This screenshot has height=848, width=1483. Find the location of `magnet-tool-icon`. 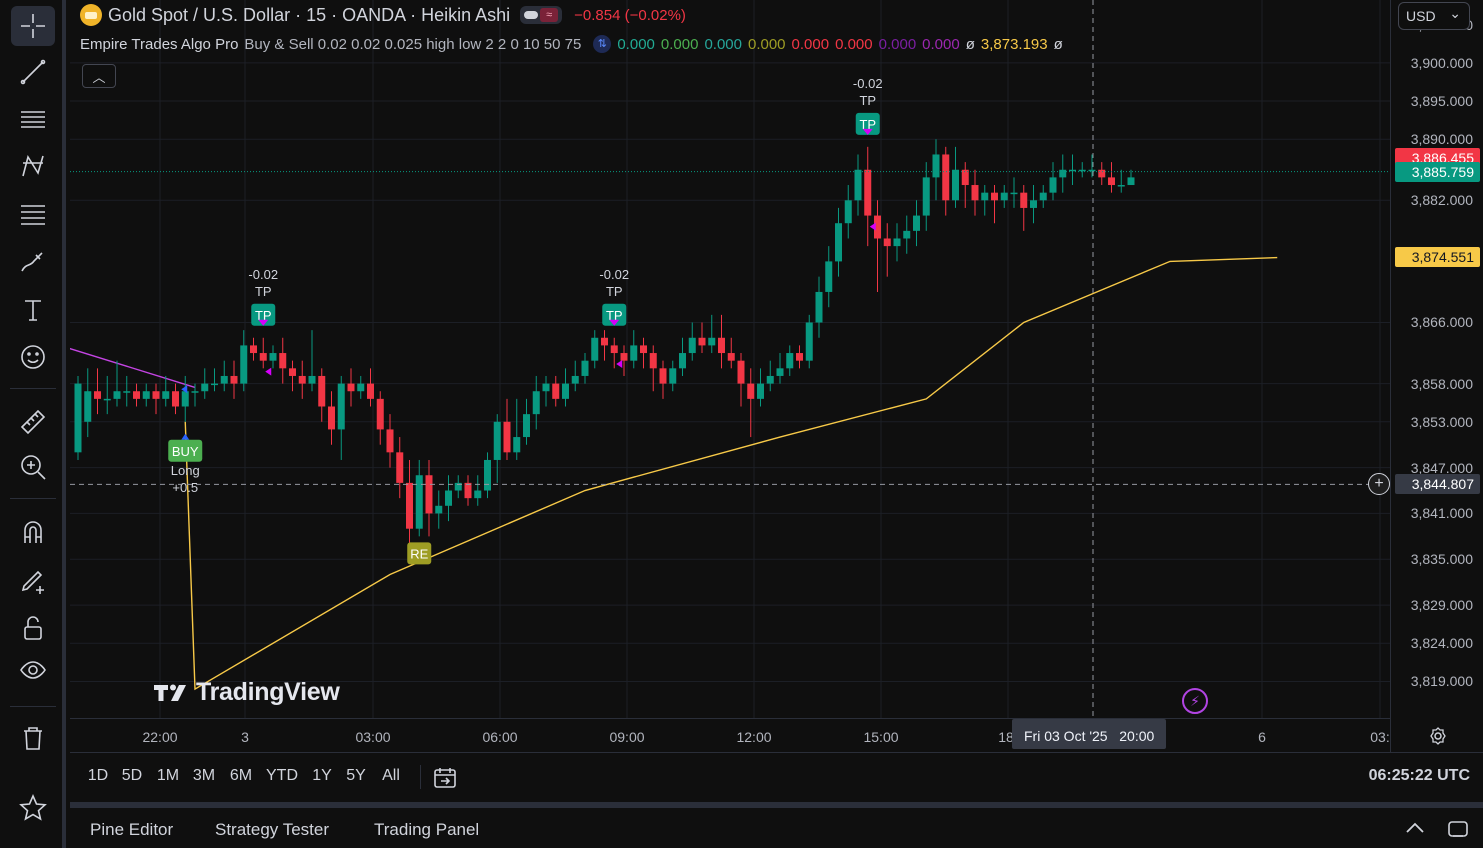

magnet-tool-icon is located at coordinates (33, 532).